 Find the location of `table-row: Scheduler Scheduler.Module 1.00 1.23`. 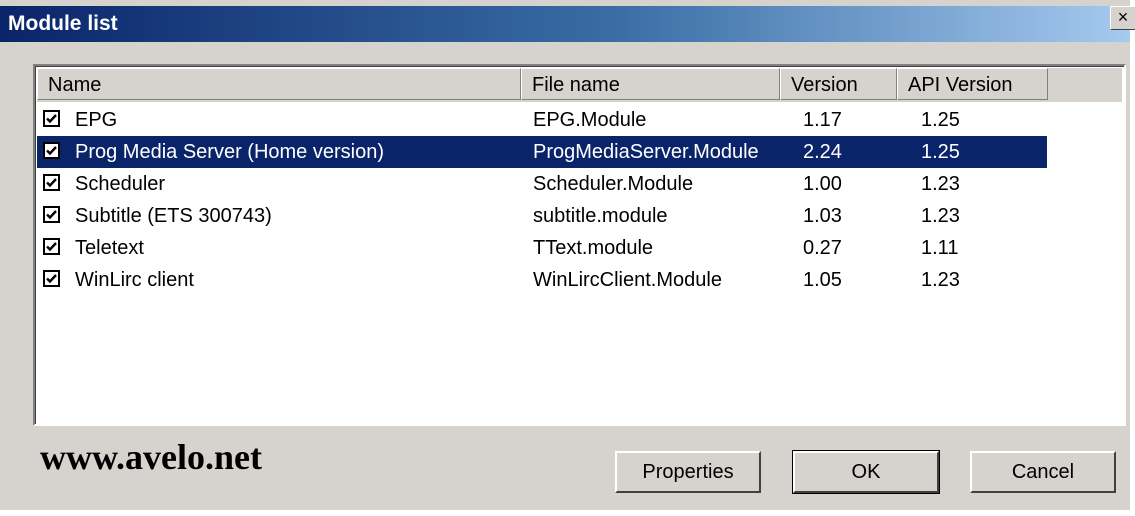

table-row: Scheduler Scheduler.Module 1.00 1.23 is located at coordinates (542, 184).